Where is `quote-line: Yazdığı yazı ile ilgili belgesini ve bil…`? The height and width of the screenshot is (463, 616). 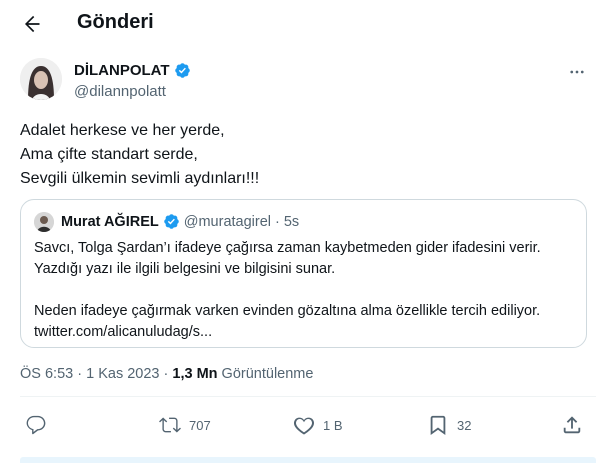
quote-line: Yazdığı yazı ile ilgili belgesini ve bil… is located at coordinates (185, 269).